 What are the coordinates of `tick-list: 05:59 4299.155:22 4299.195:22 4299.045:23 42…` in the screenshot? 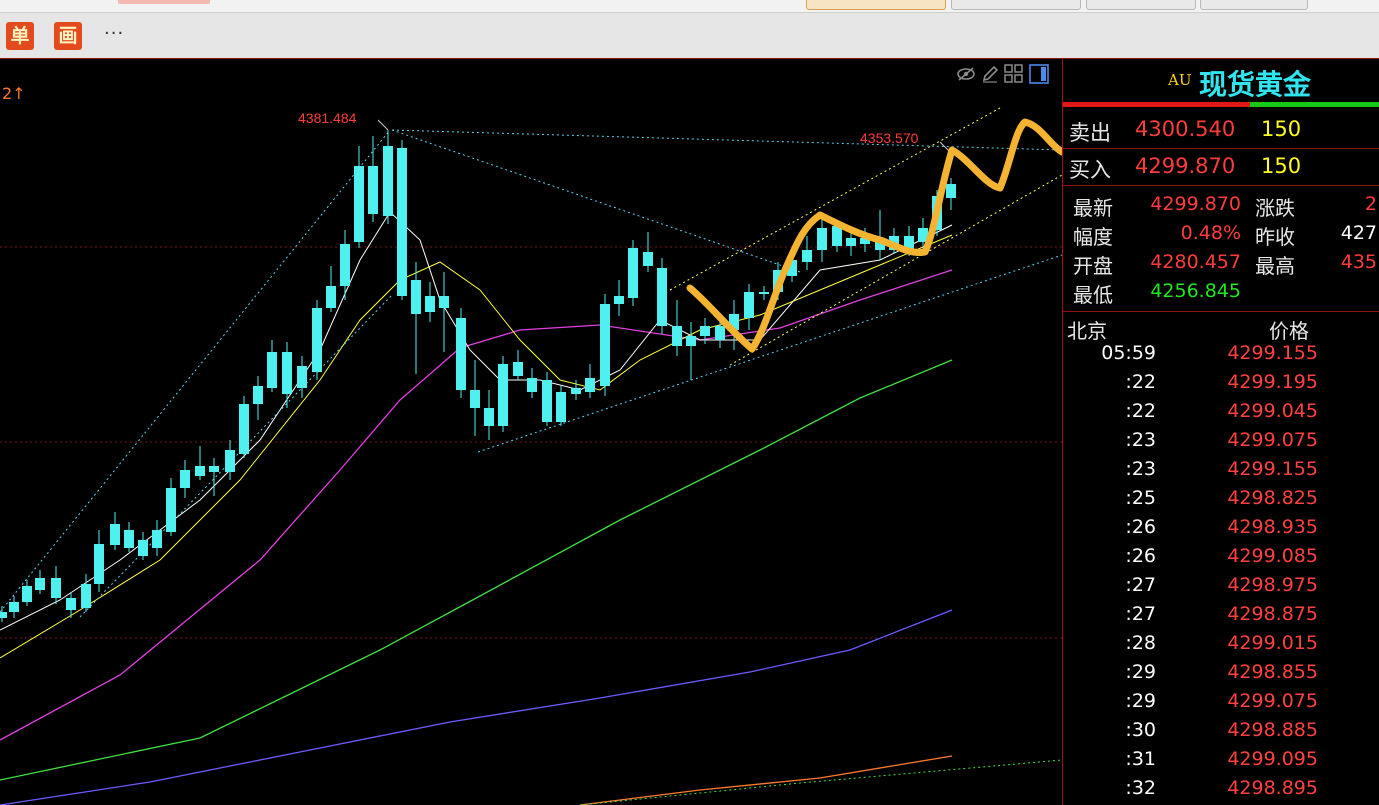 It's located at (1221, 573).